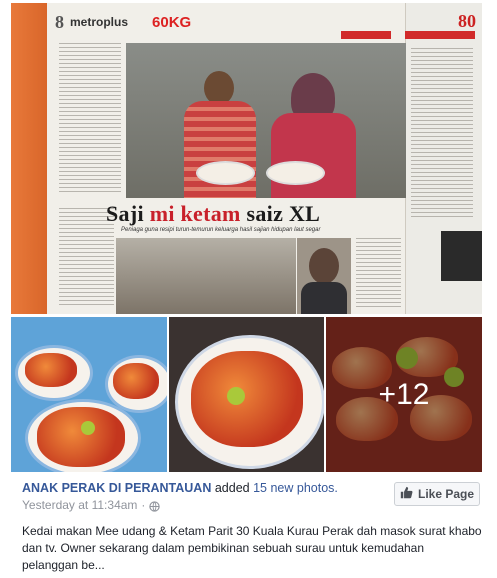 This screenshot has width=497, height=578. Describe the element at coordinates (461, 256) in the screenshot. I see `newspaper-ad` at that location.